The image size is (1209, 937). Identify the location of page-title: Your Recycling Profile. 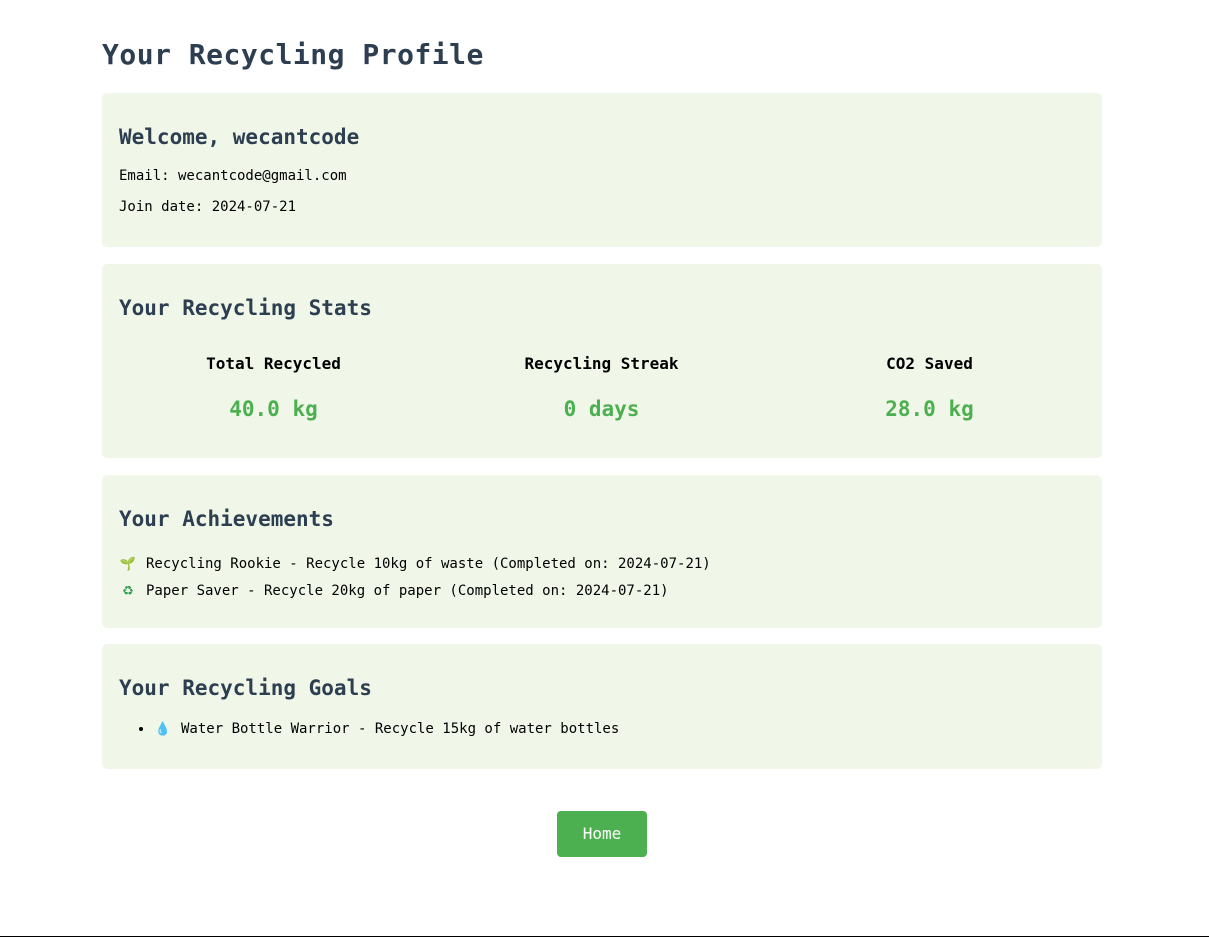
(293, 54).